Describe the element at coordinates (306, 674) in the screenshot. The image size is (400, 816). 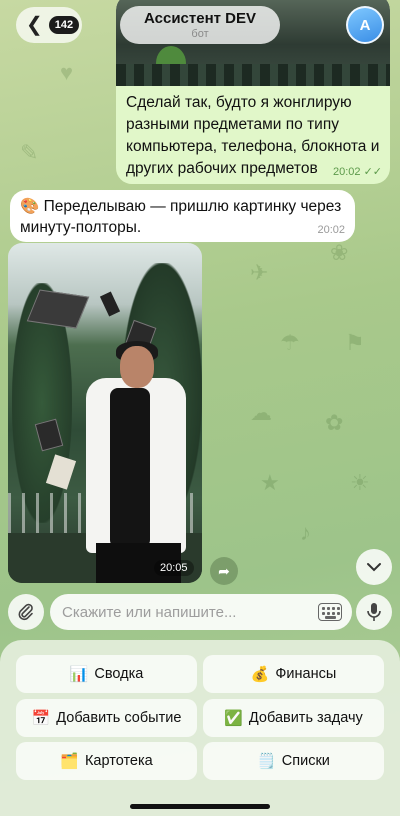
I see `keyboard-button-label: Финансы` at that location.